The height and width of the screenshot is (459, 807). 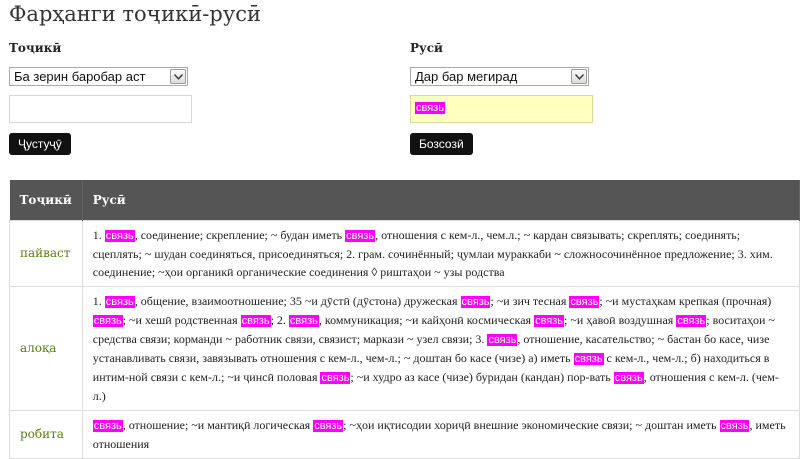 I want to click on table-header-row: Тоҷикӣ Русӣ, so click(x=405, y=200).